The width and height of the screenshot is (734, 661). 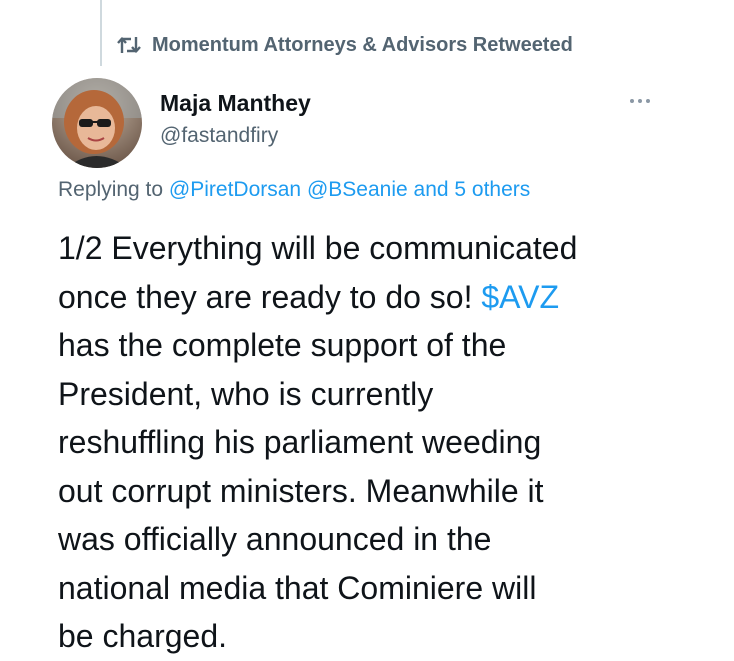 I want to click on retweet-label: Momentum Attorneys & Advisors Retweeted, so click(x=362, y=45).